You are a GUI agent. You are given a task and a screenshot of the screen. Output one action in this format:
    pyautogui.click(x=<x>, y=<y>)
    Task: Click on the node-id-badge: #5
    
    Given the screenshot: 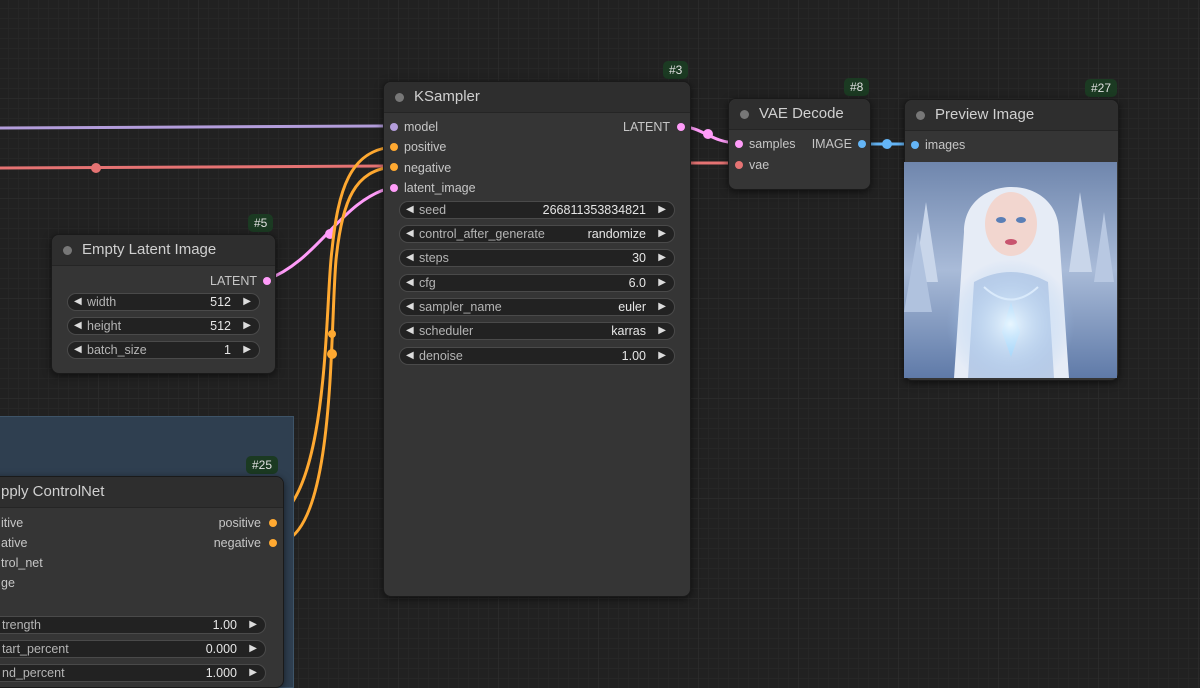 What is the action you would take?
    pyautogui.click(x=261, y=223)
    